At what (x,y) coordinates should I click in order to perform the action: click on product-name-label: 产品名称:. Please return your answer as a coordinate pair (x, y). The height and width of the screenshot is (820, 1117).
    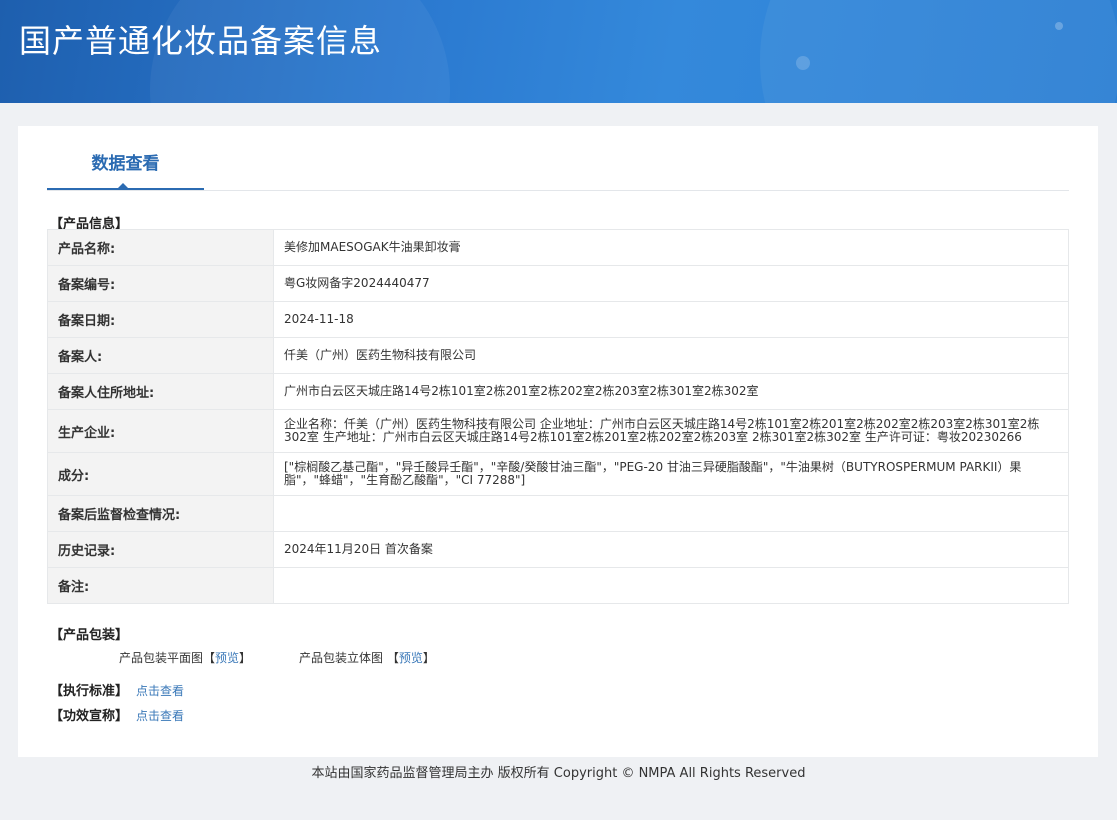
    Looking at the image, I should click on (160, 247).